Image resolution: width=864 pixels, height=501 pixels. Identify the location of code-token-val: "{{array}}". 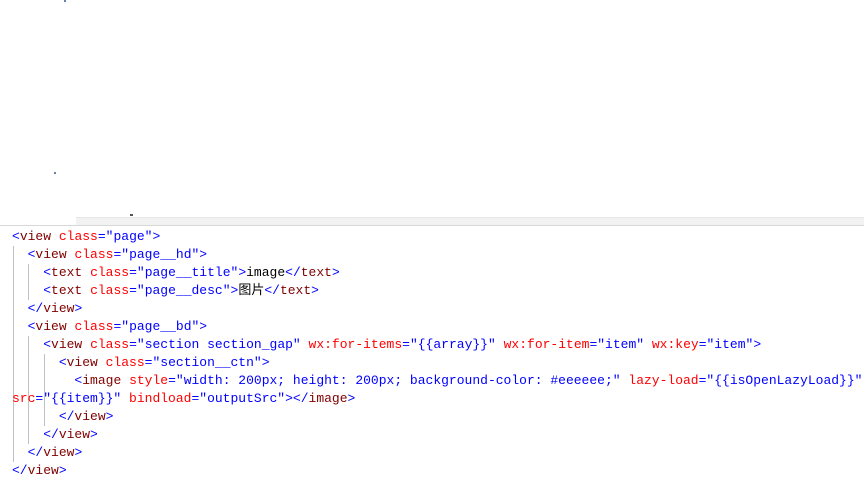
(452, 344).